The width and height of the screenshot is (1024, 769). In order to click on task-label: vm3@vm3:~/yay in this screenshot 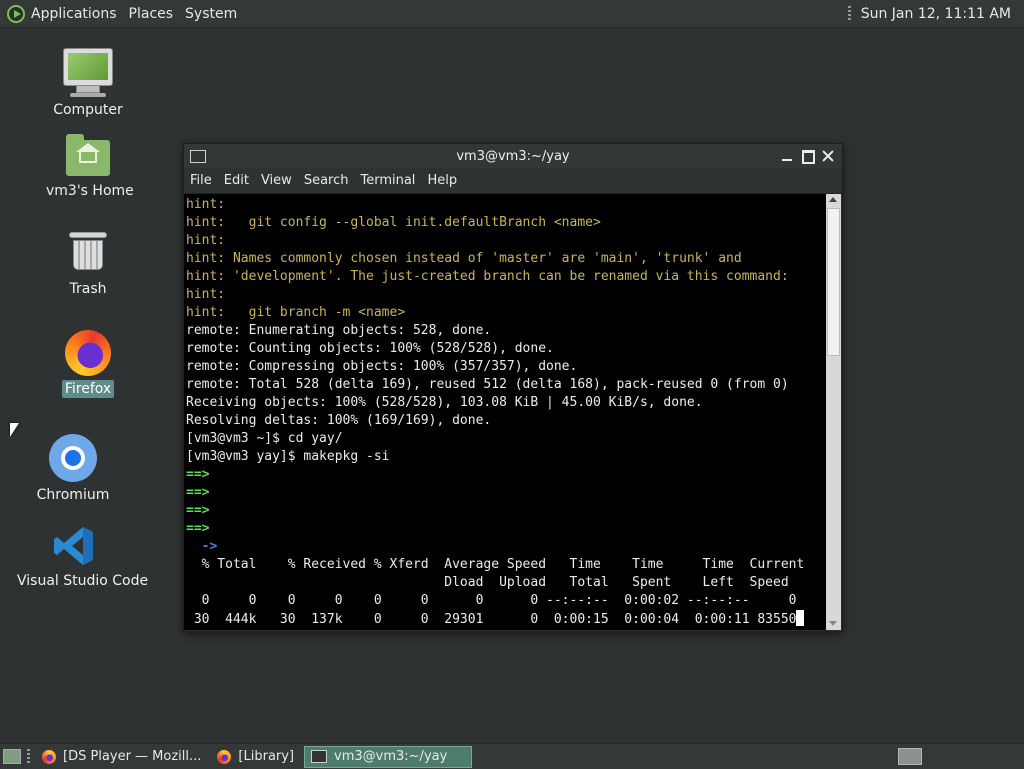, I will do `click(391, 756)`.